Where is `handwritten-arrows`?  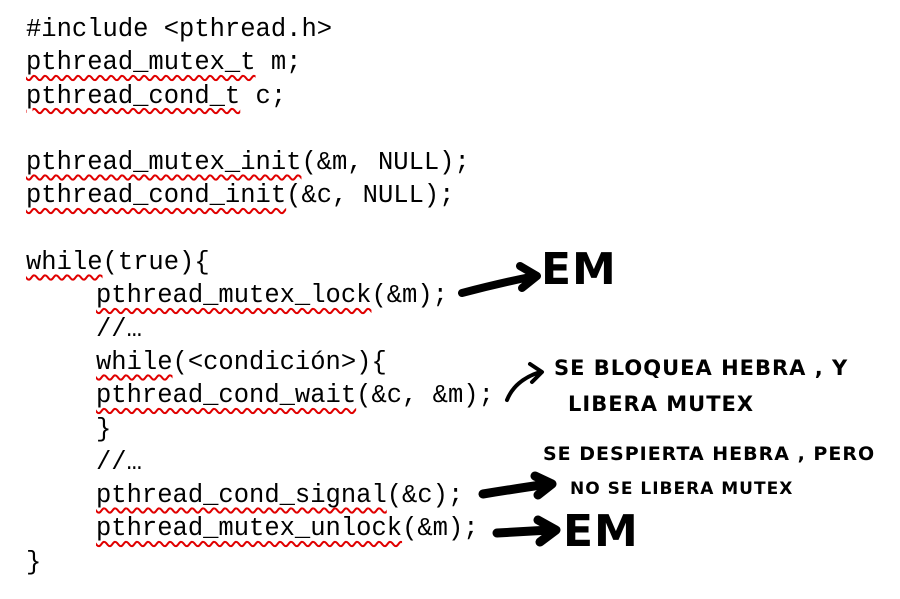 handwritten-arrows is located at coordinates (509, 404).